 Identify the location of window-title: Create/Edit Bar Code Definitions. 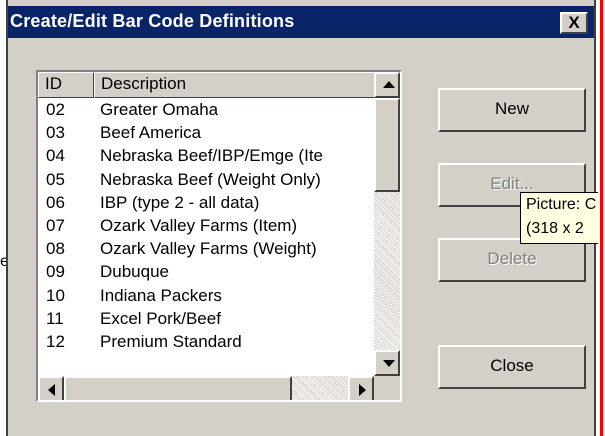
(152, 21).